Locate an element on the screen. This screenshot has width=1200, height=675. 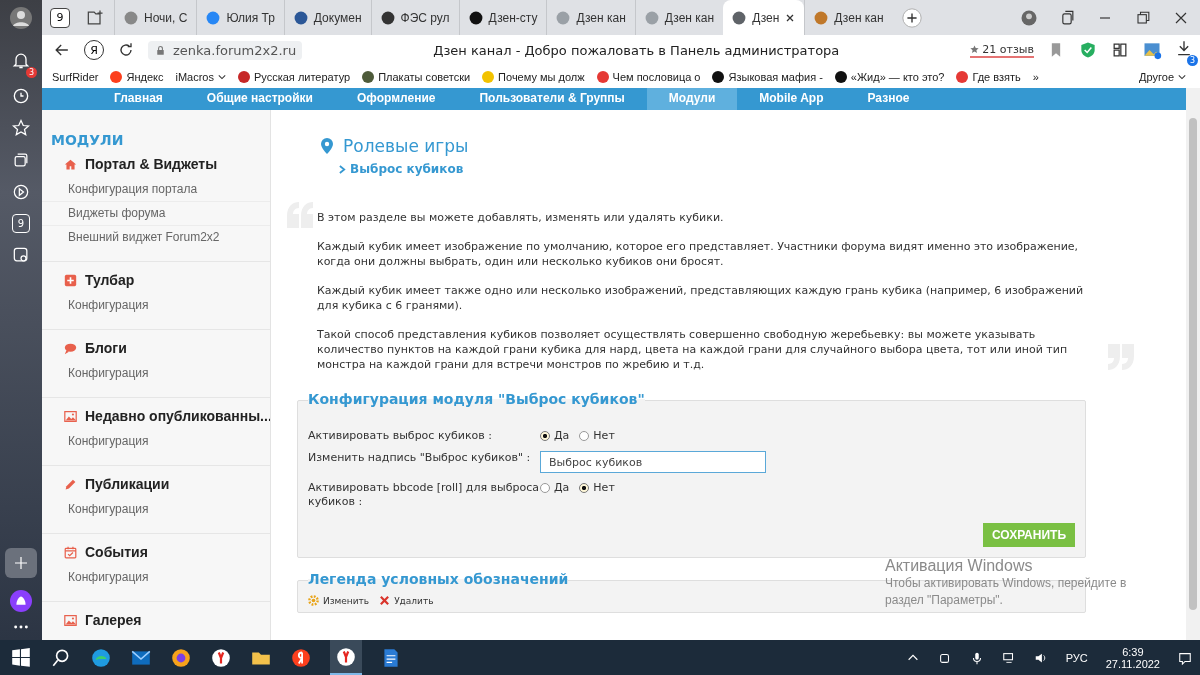
close-icon is located at coordinates (790, 17).